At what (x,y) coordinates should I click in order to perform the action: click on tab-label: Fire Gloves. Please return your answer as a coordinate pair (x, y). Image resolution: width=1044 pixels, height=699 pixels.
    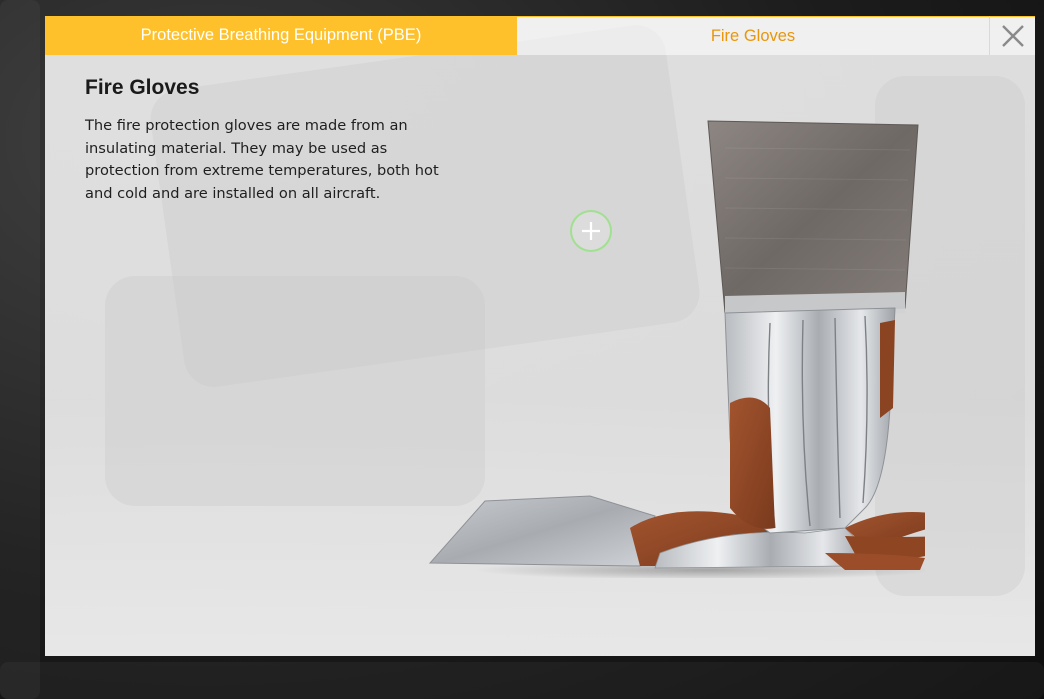
    Looking at the image, I should click on (753, 35).